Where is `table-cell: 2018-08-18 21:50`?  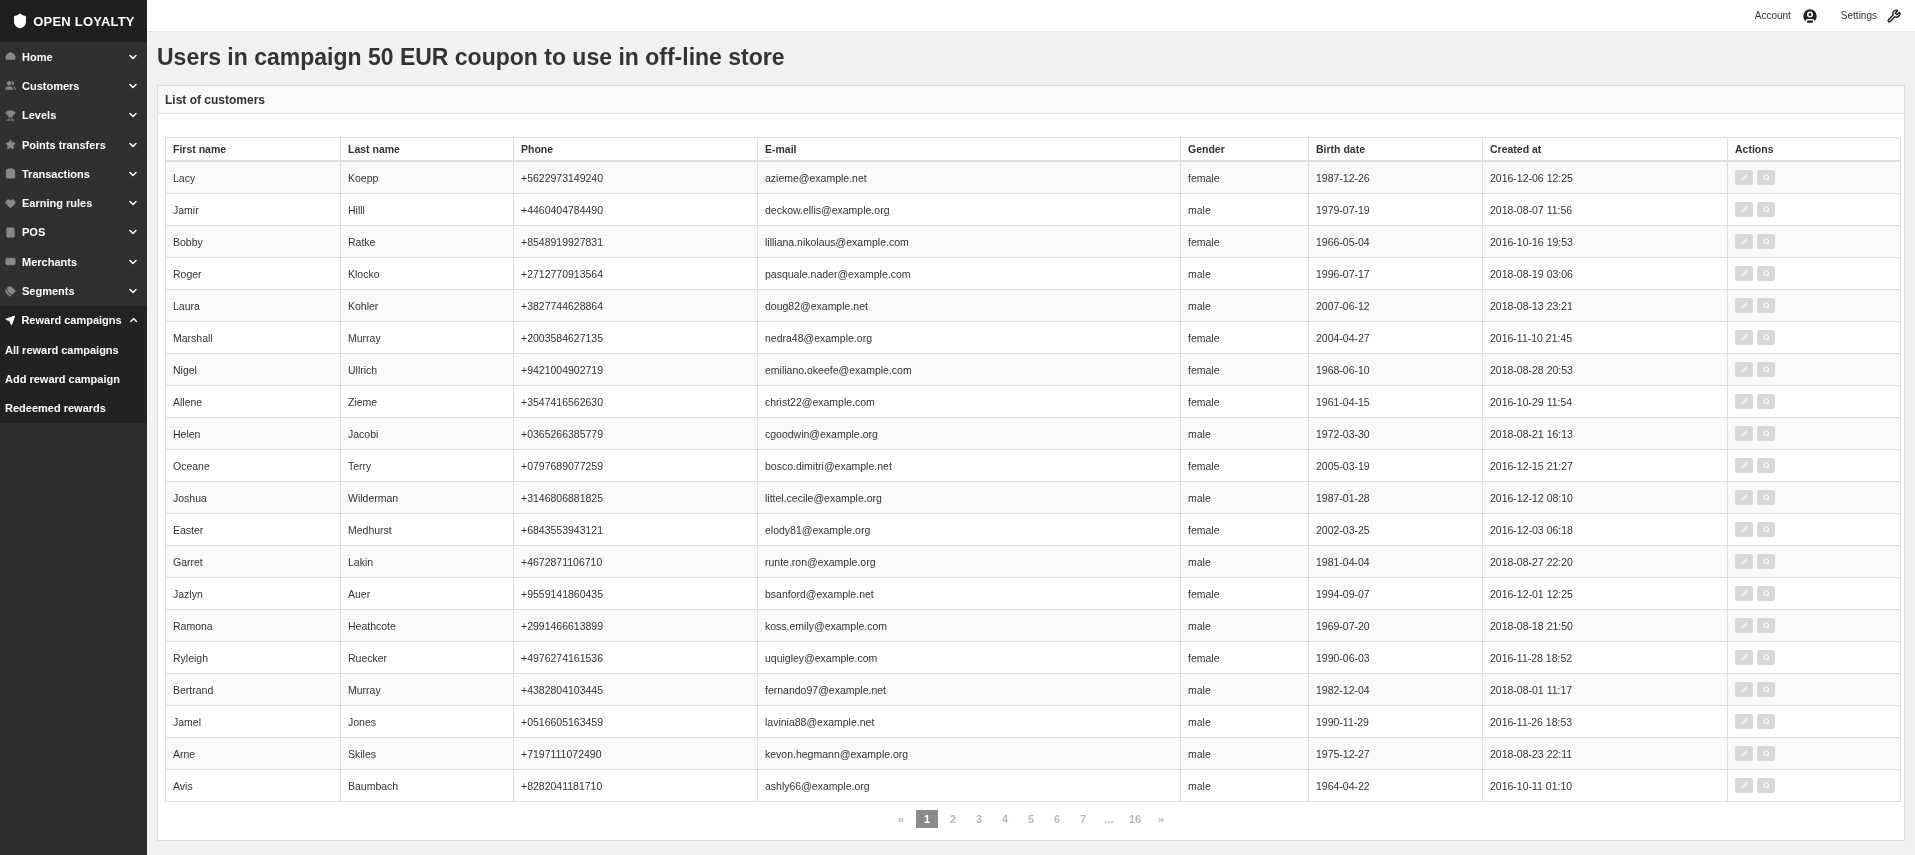
table-cell: 2018-08-18 21:50 is located at coordinates (1605, 625).